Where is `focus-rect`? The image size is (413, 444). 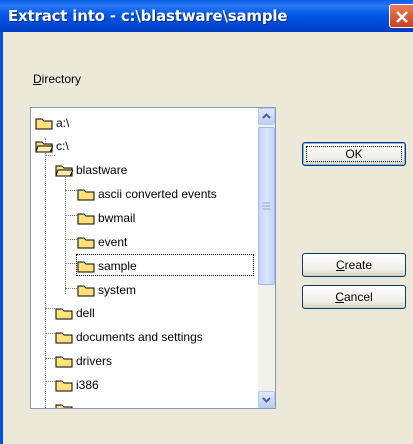 focus-rect is located at coordinates (354, 154).